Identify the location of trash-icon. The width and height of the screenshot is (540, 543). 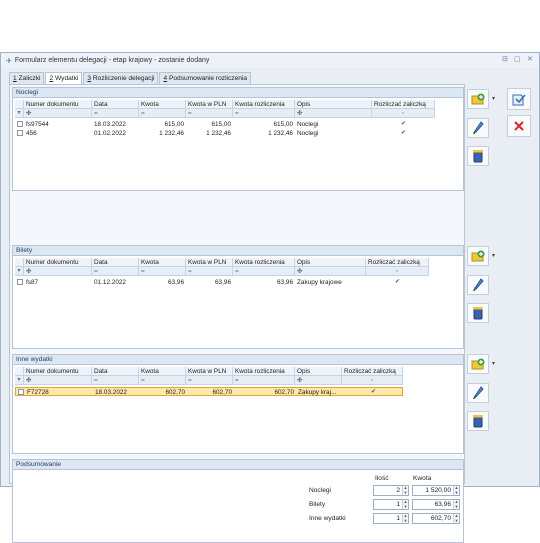
(478, 421).